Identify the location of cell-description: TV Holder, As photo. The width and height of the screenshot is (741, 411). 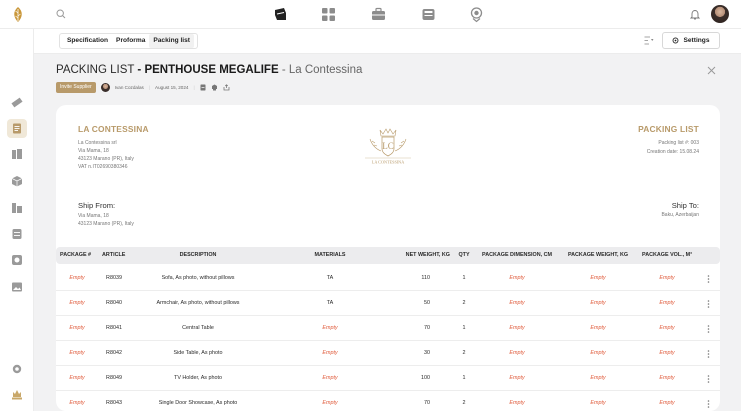
(198, 378).